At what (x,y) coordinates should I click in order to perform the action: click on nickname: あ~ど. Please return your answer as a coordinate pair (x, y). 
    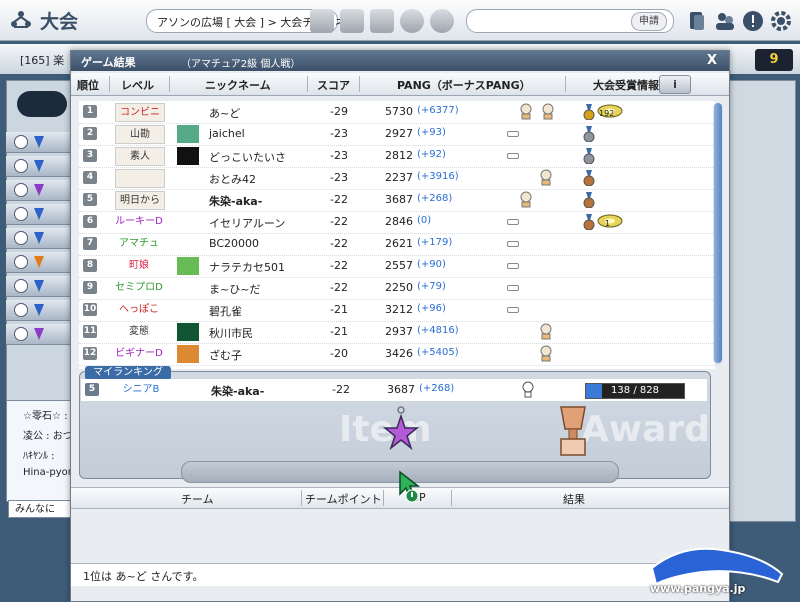
    Looking at the image, I should click on (225, 113).